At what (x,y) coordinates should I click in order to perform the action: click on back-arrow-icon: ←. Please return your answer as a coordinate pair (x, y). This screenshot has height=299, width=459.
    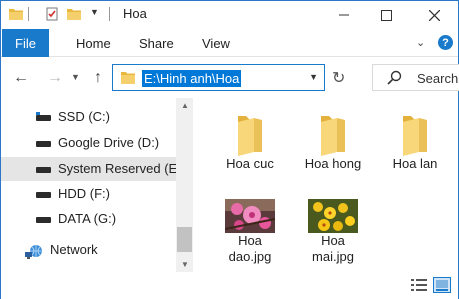
    Looking at the image, I should click on (21, 78).